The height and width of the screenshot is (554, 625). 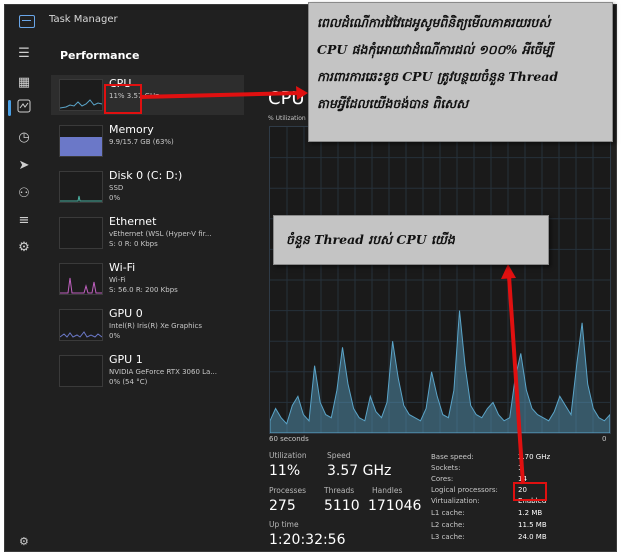 I want to click on processes-label: Processes, so click(x=287, y=490).